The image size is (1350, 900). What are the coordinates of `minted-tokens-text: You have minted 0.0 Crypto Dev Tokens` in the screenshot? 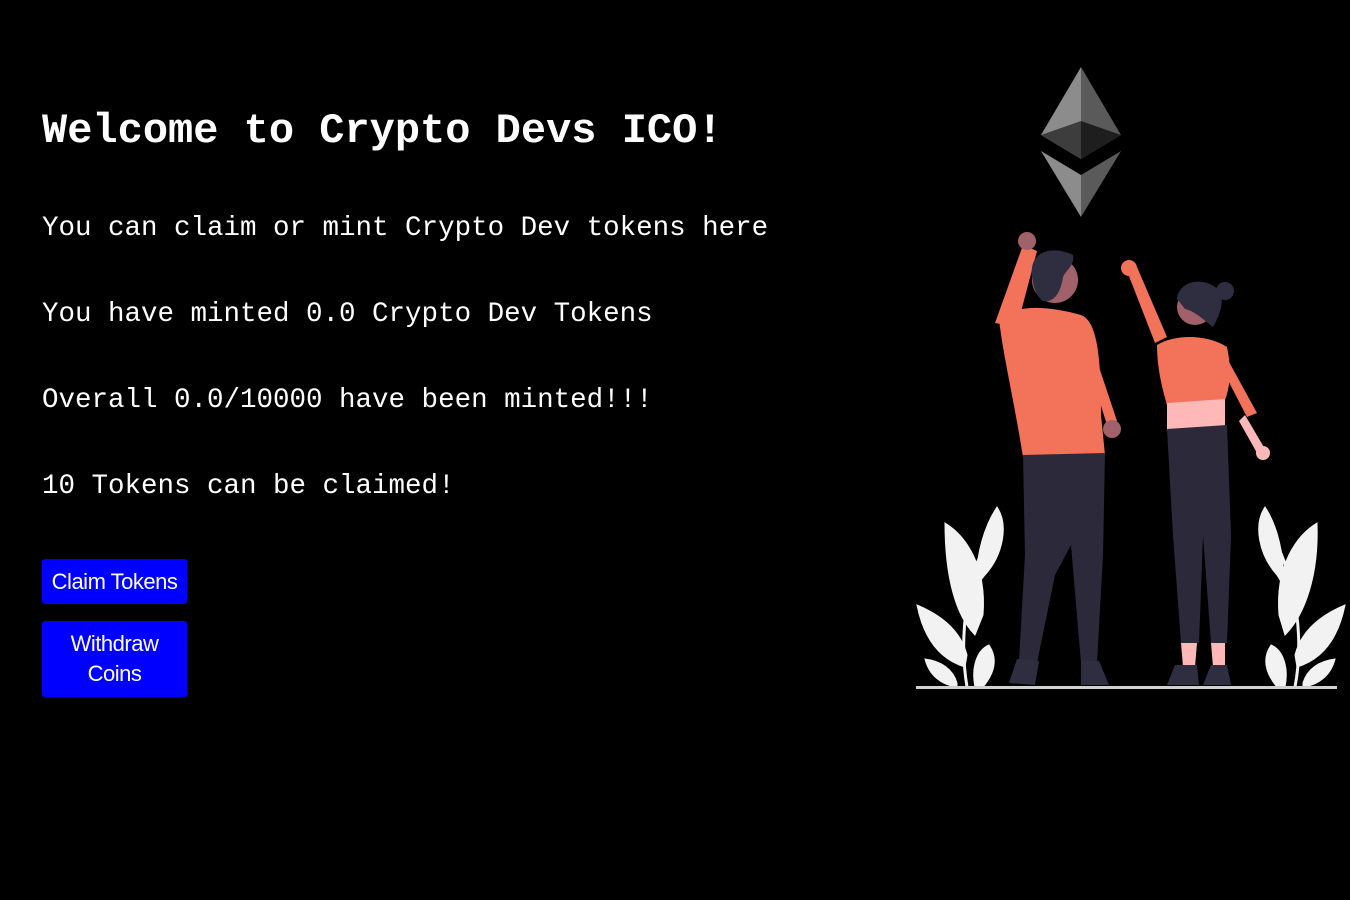 It's located at (347, 314).